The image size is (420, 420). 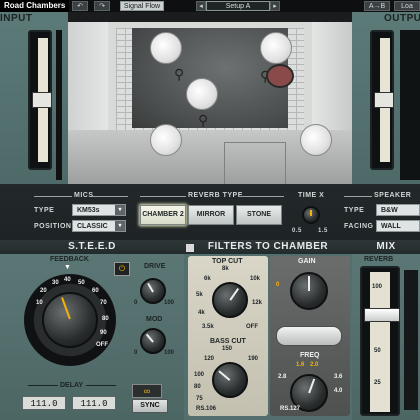 I want to click on chamber-right-wall, so click(x=332, y=76).